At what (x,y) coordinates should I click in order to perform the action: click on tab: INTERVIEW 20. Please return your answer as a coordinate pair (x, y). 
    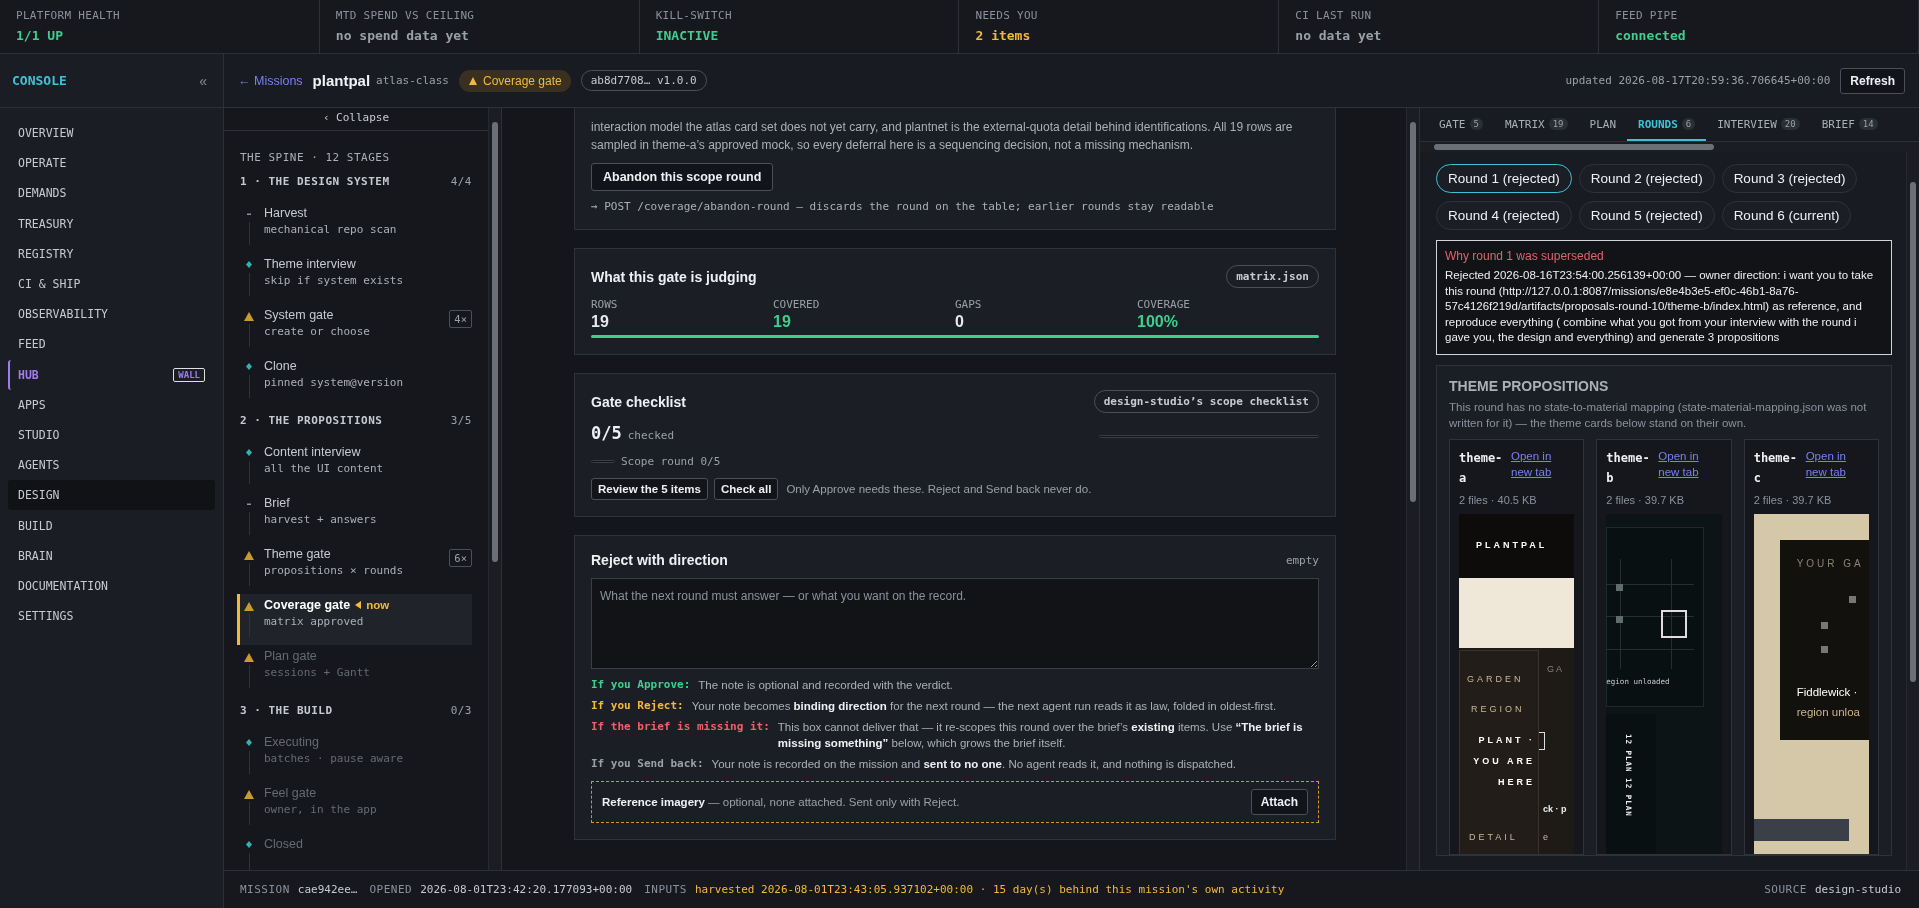
    Looking at the image, I should click on (1758, 124).